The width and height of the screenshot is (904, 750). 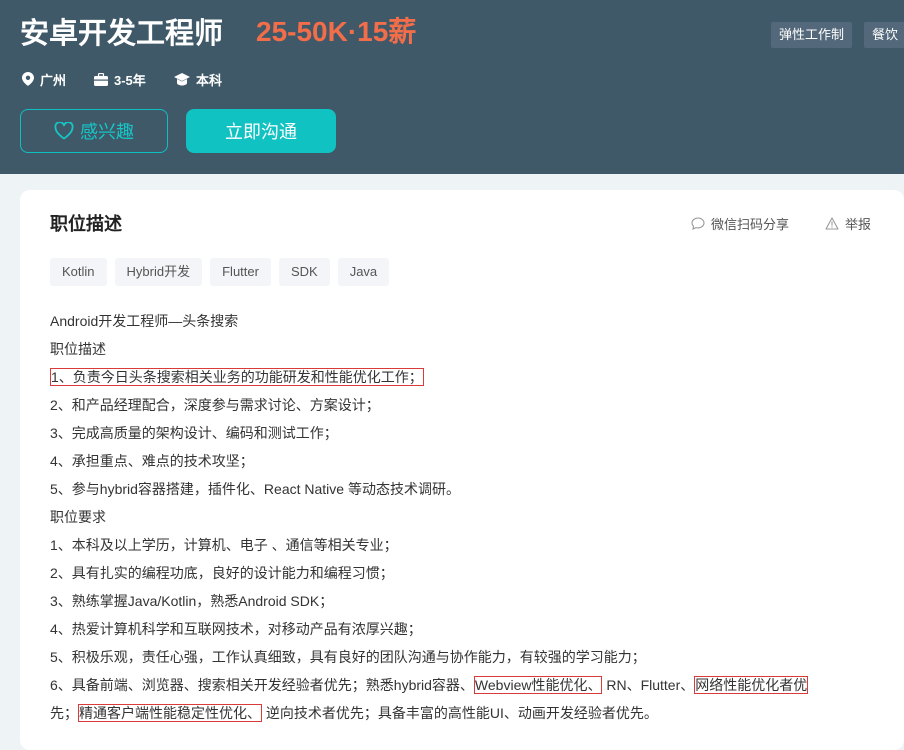 I want to click on job-education: 本科, so click(x=198, y=79).